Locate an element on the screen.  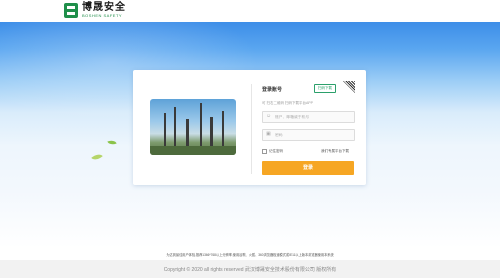
remember-label: 记住密码 is located at coordinates (276, 151).